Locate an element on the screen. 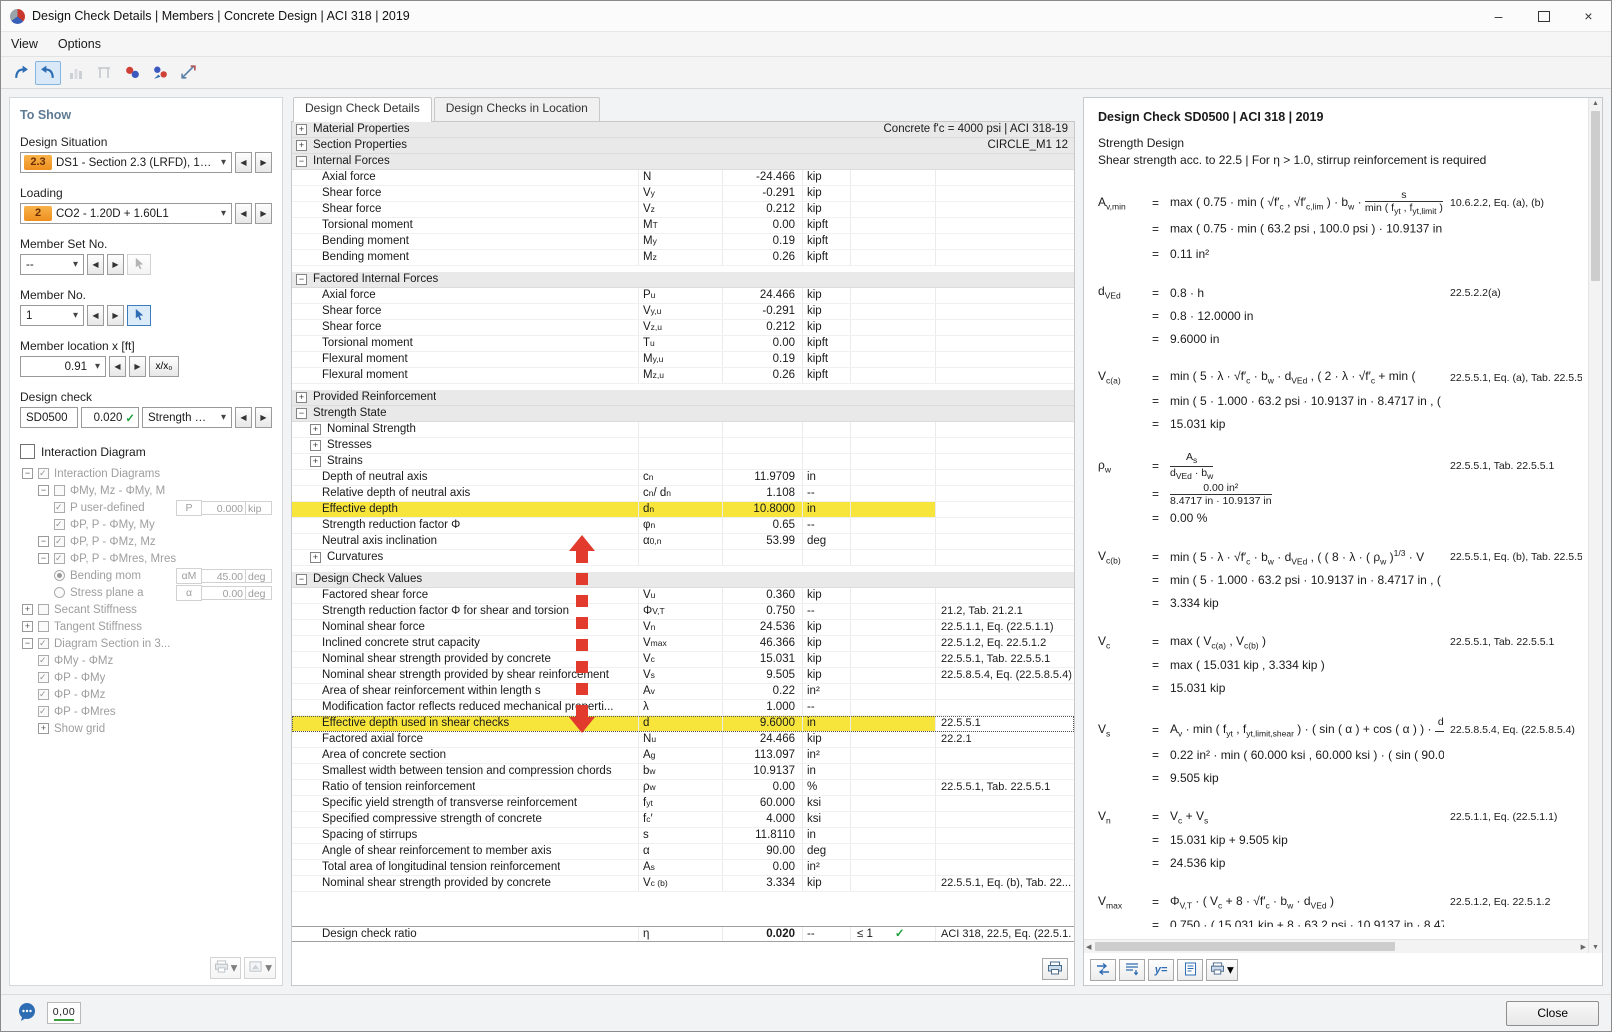  member-set-prev-button: ◀ is located at coordinates (95, 264).